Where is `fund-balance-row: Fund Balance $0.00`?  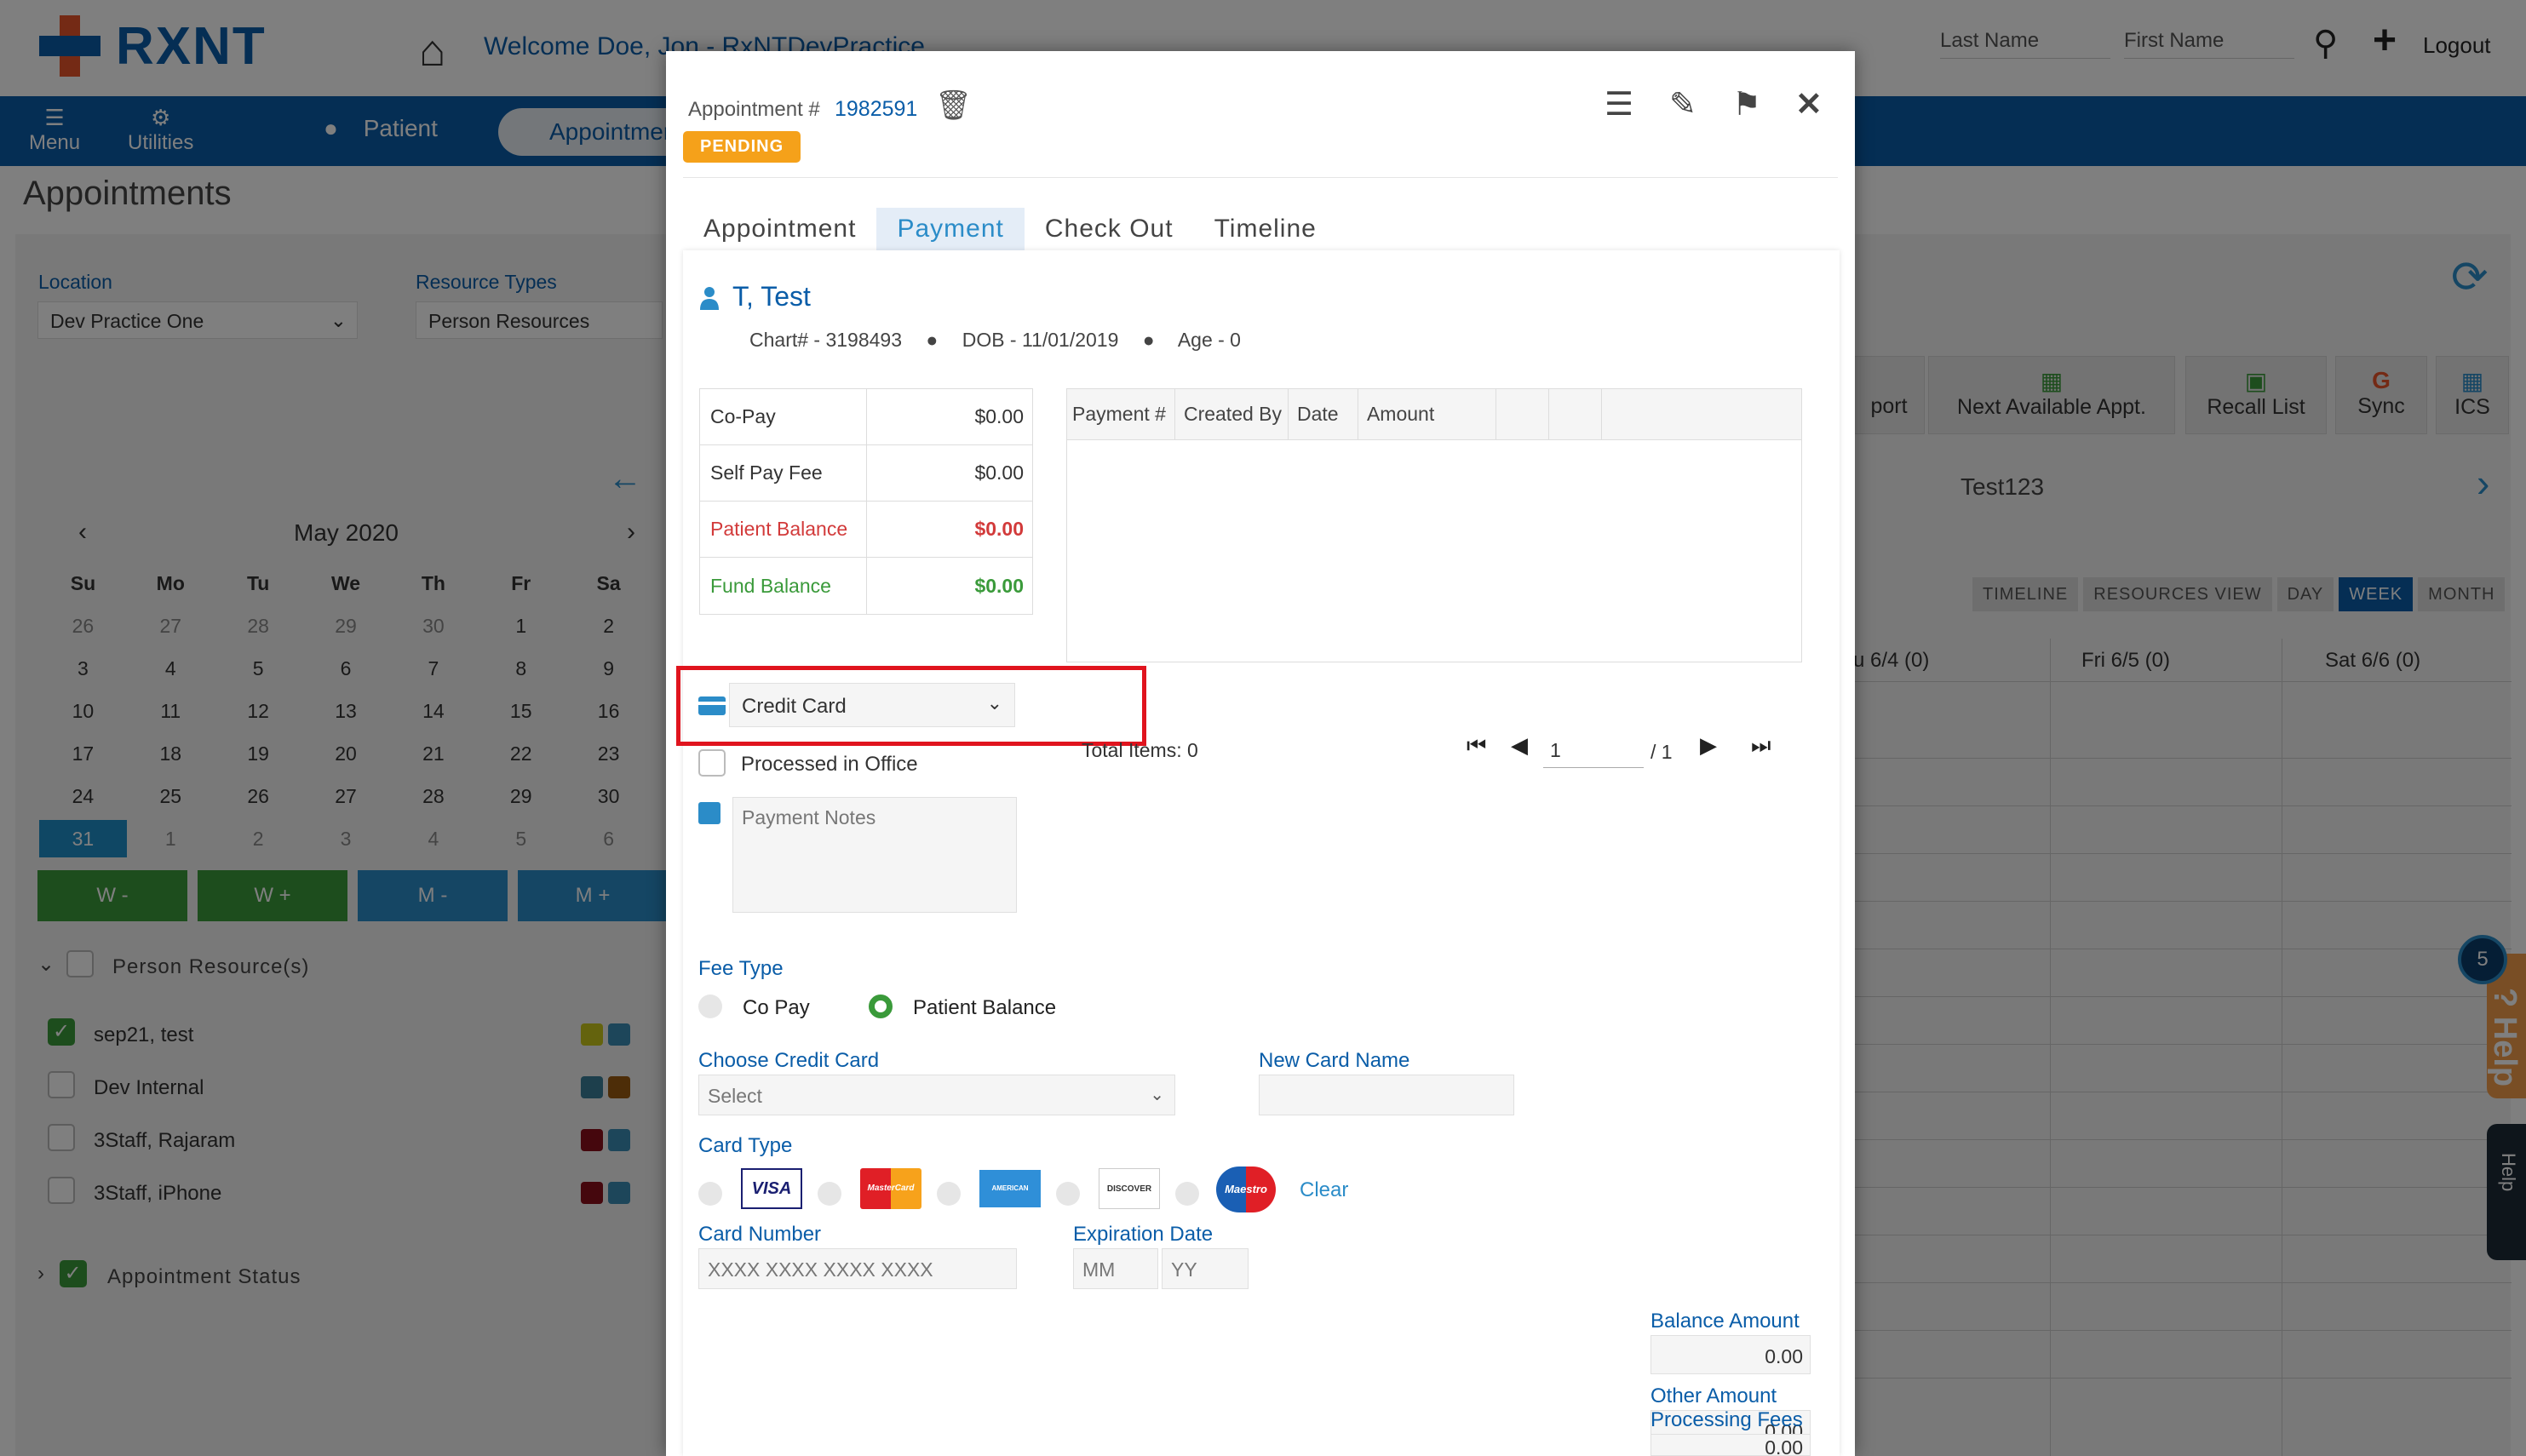 fund-balance-row: Fund Balance $0.00 is located at coordinates (866, 586).